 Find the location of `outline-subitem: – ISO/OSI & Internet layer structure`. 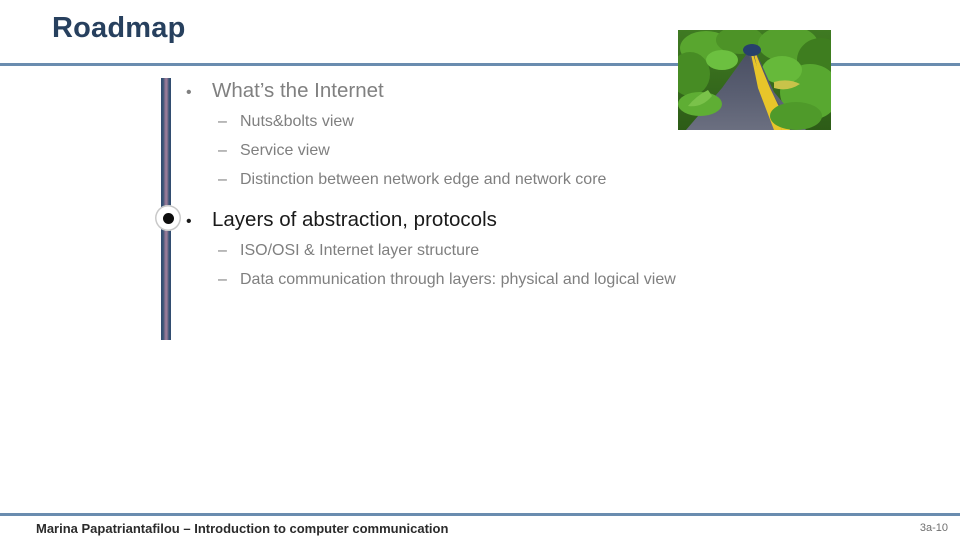

outline-subitem: – ISO/OSI & Internet layer structure is located at coordinates (536, 251).